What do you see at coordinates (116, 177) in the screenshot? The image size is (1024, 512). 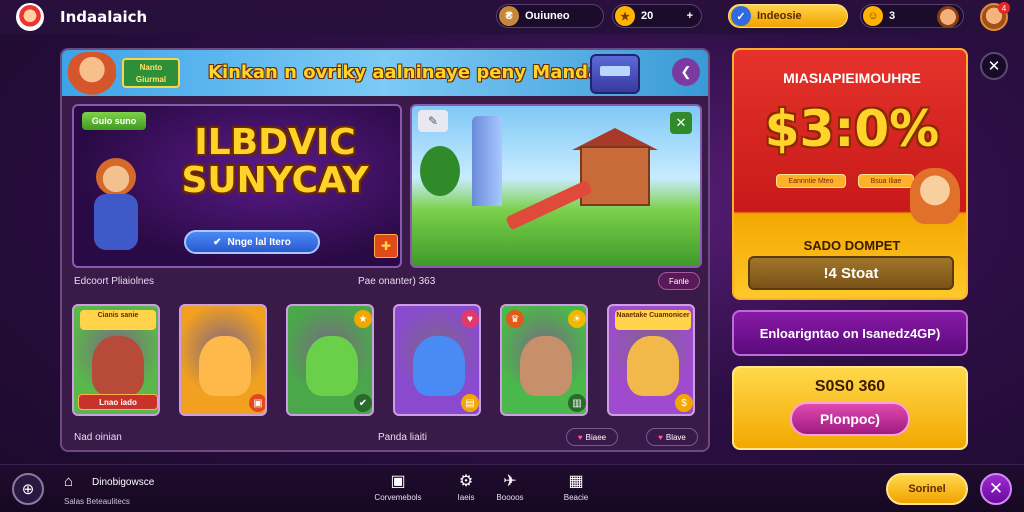 I see `mascot-head` at bounding box center [116, 177].